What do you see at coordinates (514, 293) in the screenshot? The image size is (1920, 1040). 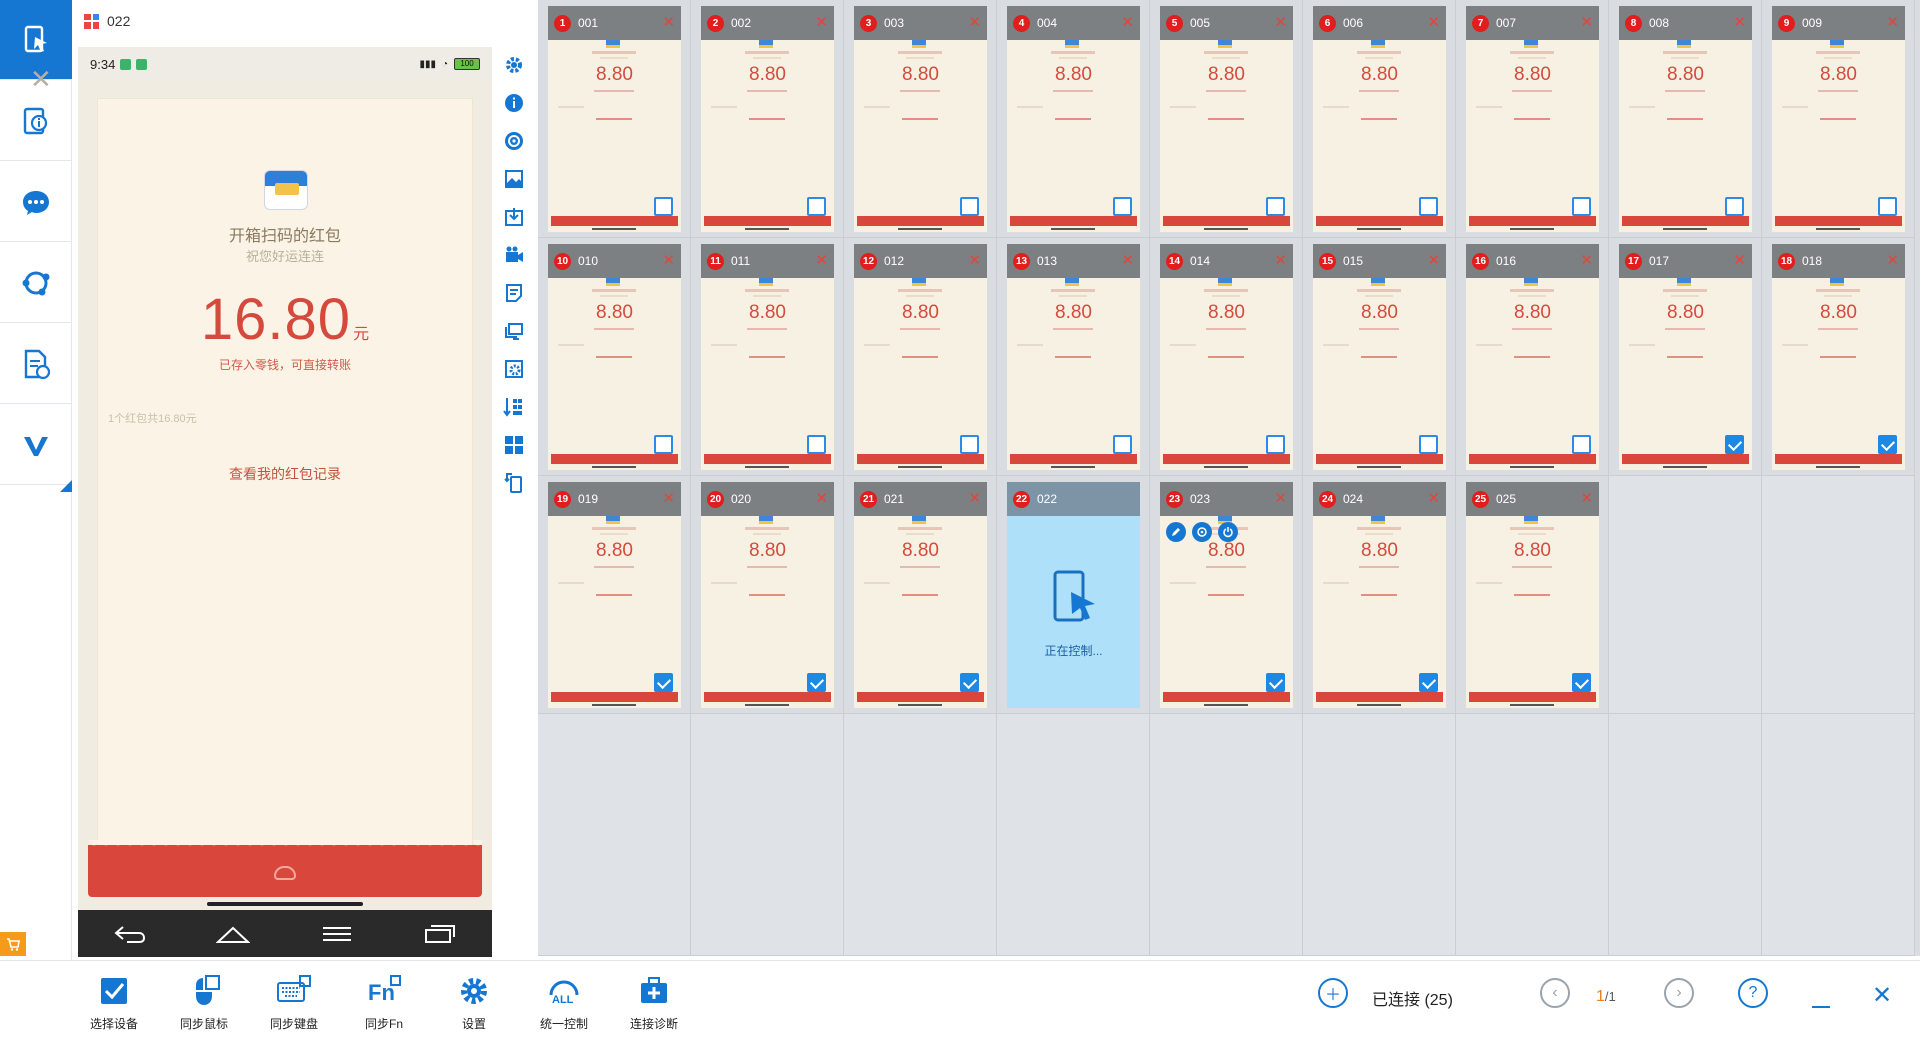 I see `tool-notes` at bounding box center [514, 293].